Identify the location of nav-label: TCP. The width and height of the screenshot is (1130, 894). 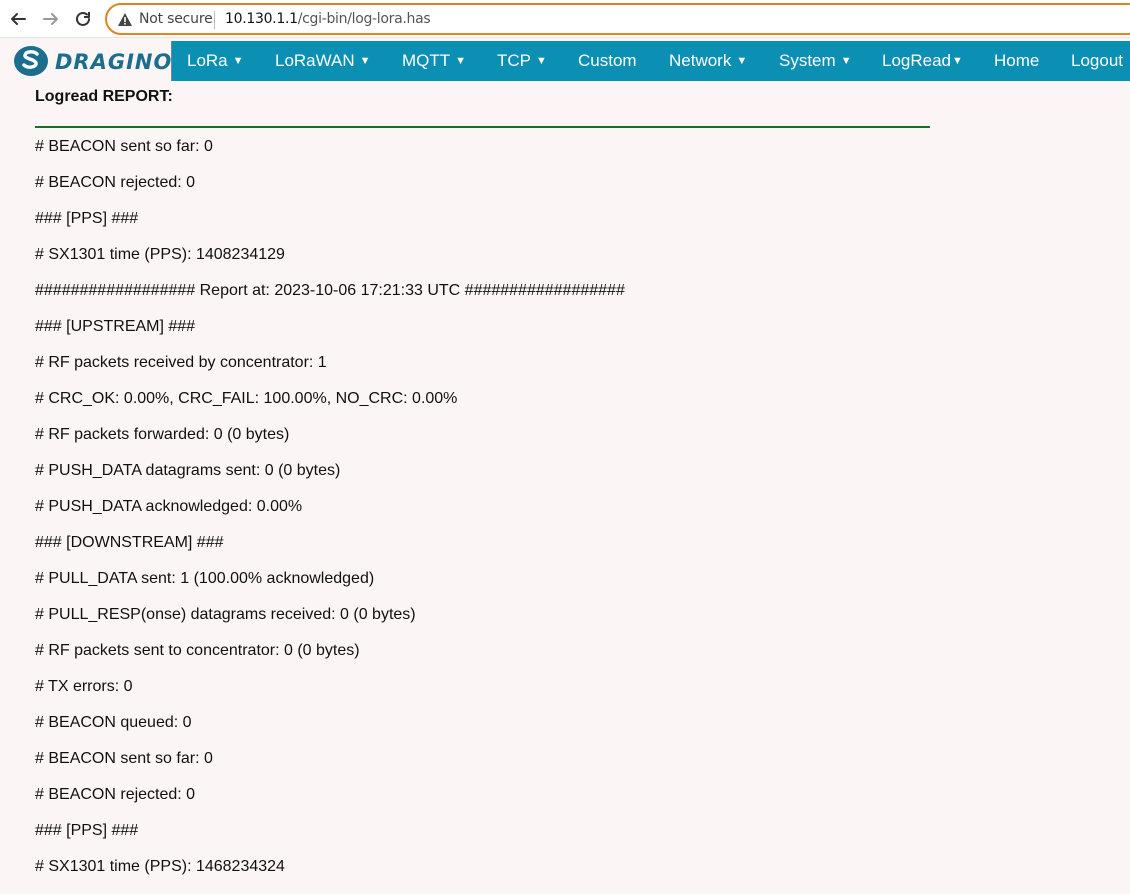
(514, 60).